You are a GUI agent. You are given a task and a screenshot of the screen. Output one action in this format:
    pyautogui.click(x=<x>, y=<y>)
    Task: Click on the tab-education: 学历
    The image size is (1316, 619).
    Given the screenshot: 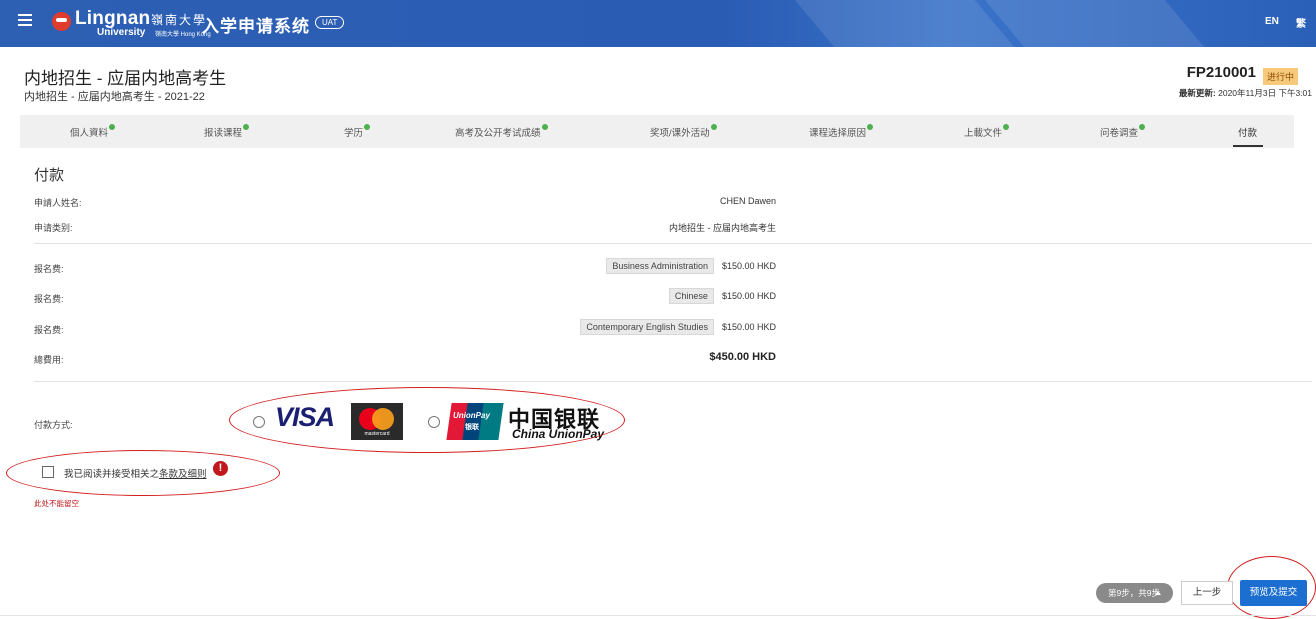 What is the action you would take?
    pyautogui.click(x=357, y=131)
    